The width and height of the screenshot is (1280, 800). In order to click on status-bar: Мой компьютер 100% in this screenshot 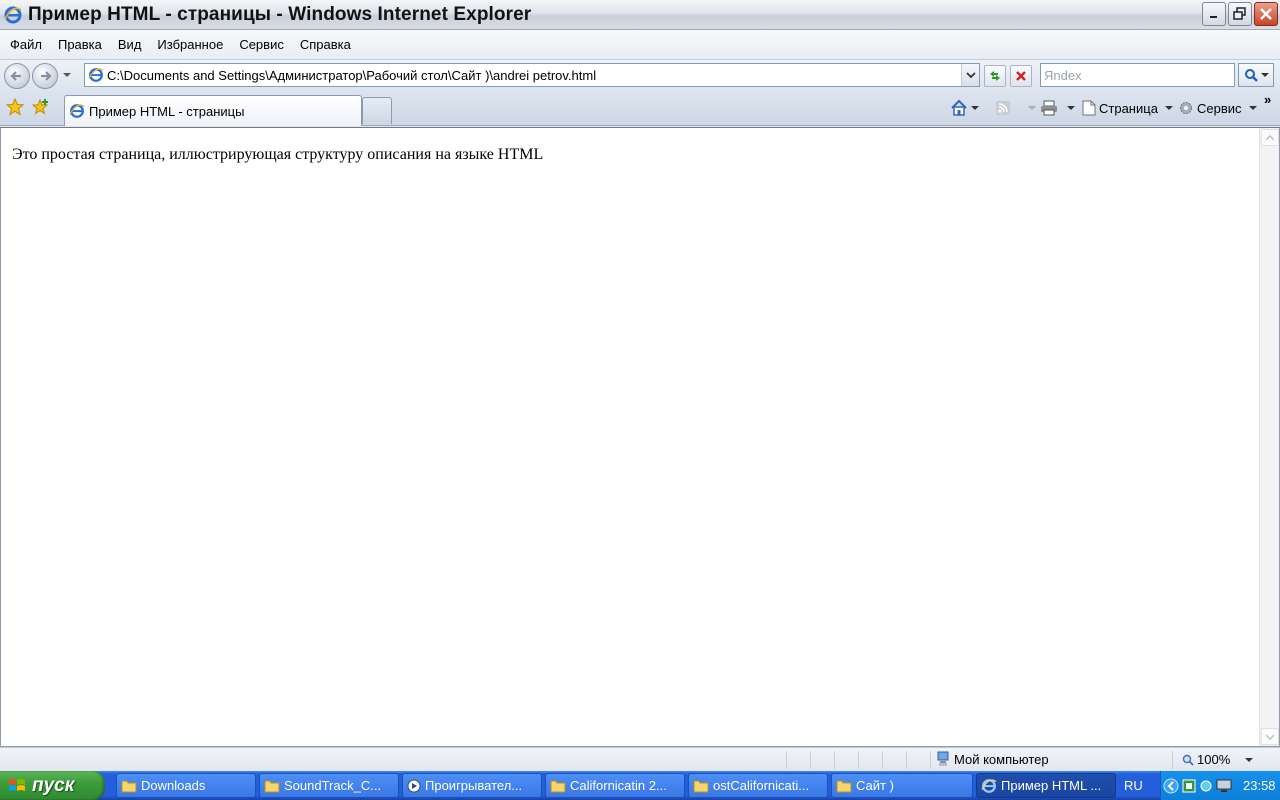, I will do `click(640, 759)`.